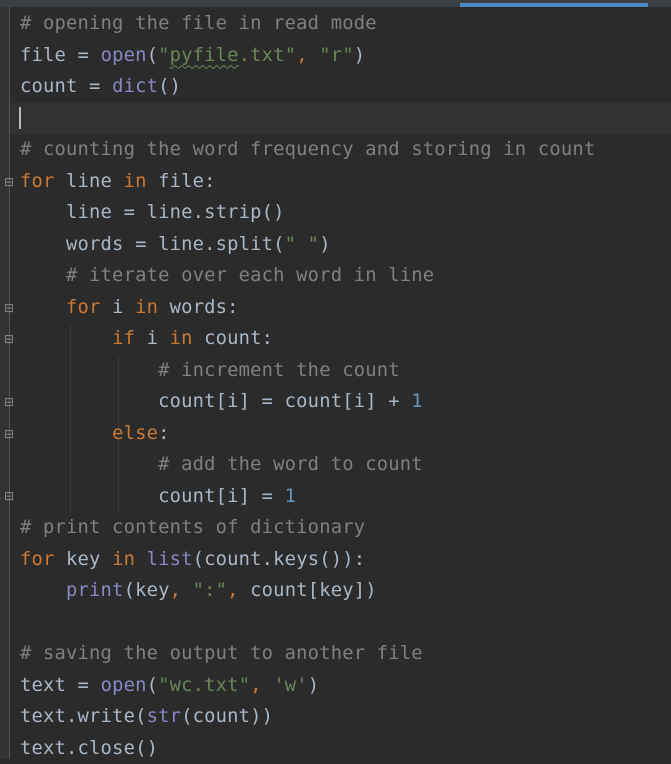 This screenshot has height=764, width=671. Describe the element at coordinates (307, 339) in the screenshot. I see `code-line: if i in count:` at that location.